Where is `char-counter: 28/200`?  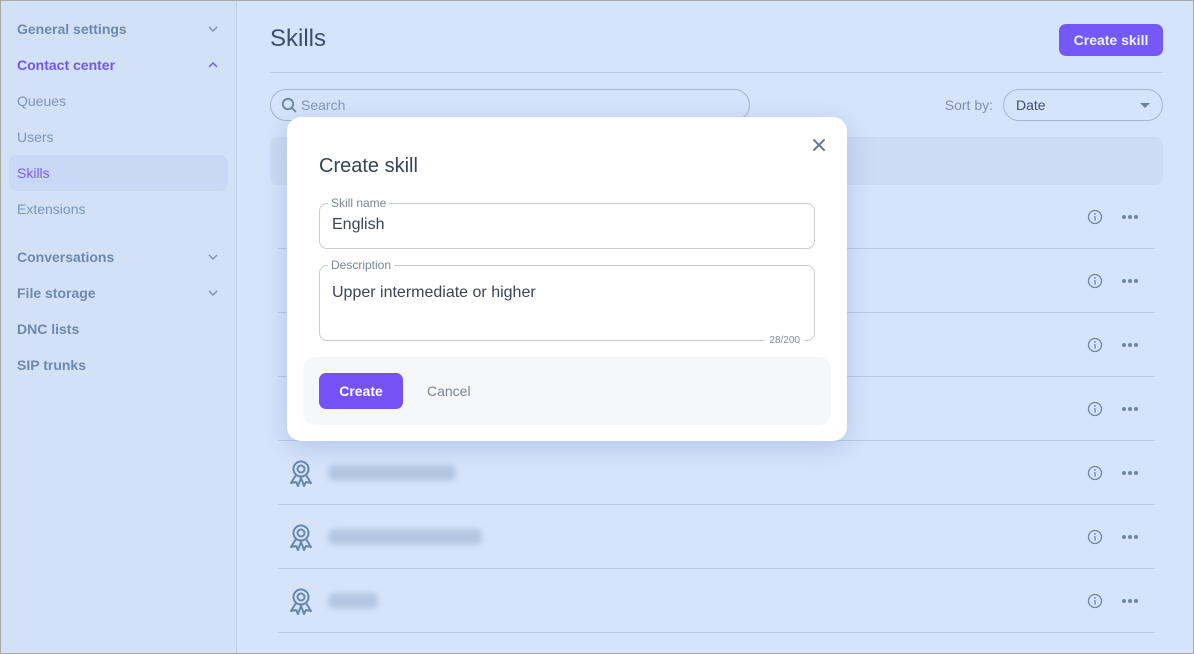 char-counter: 28/200 is located at coordinates (784, 340).